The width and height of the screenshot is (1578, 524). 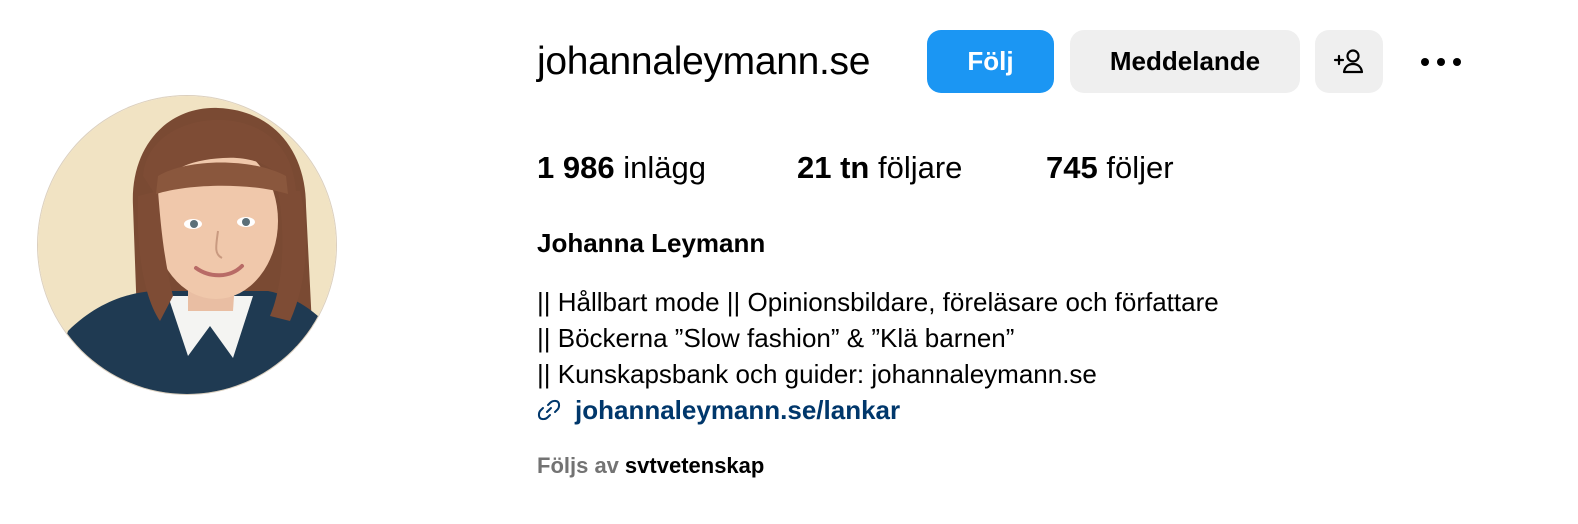 What do you see at coordinates (576, 167) in the screenshot?
I see `posts-count: 1 986` at bounding box center [576, 167].